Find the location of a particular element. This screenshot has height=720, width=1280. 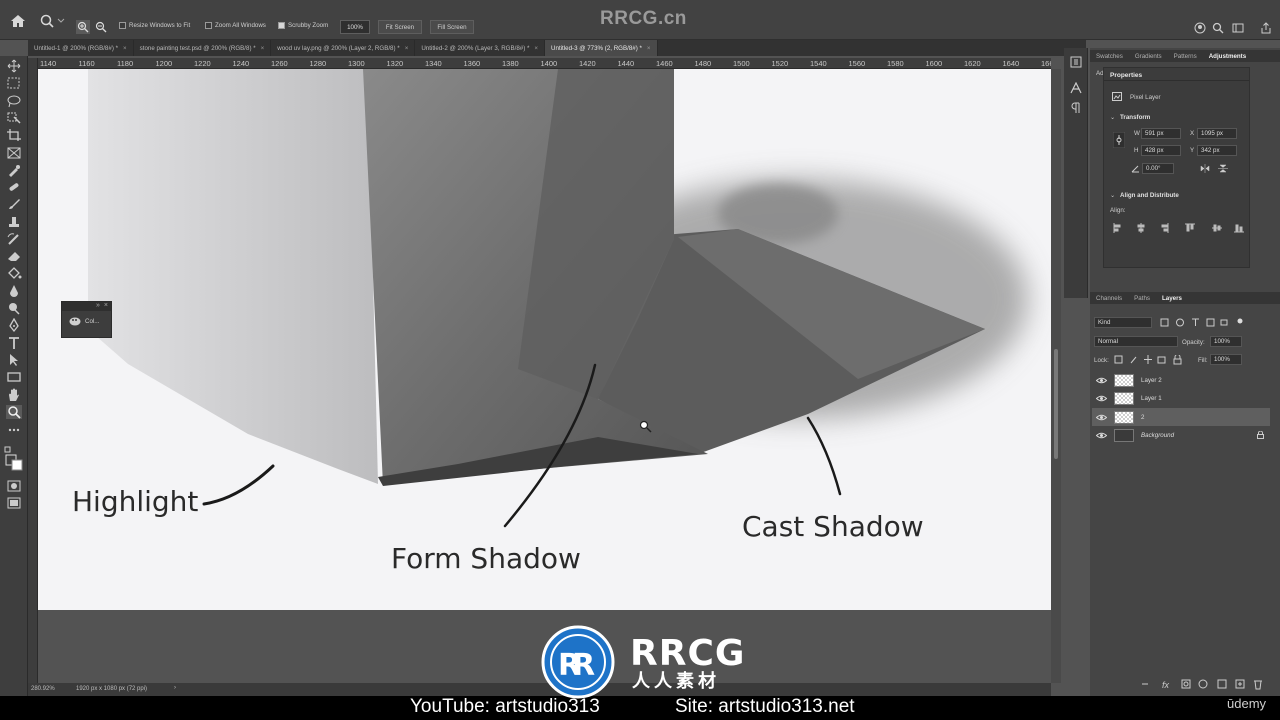

layers-panel-tab: Layers is located at coordinates (1172, 298).